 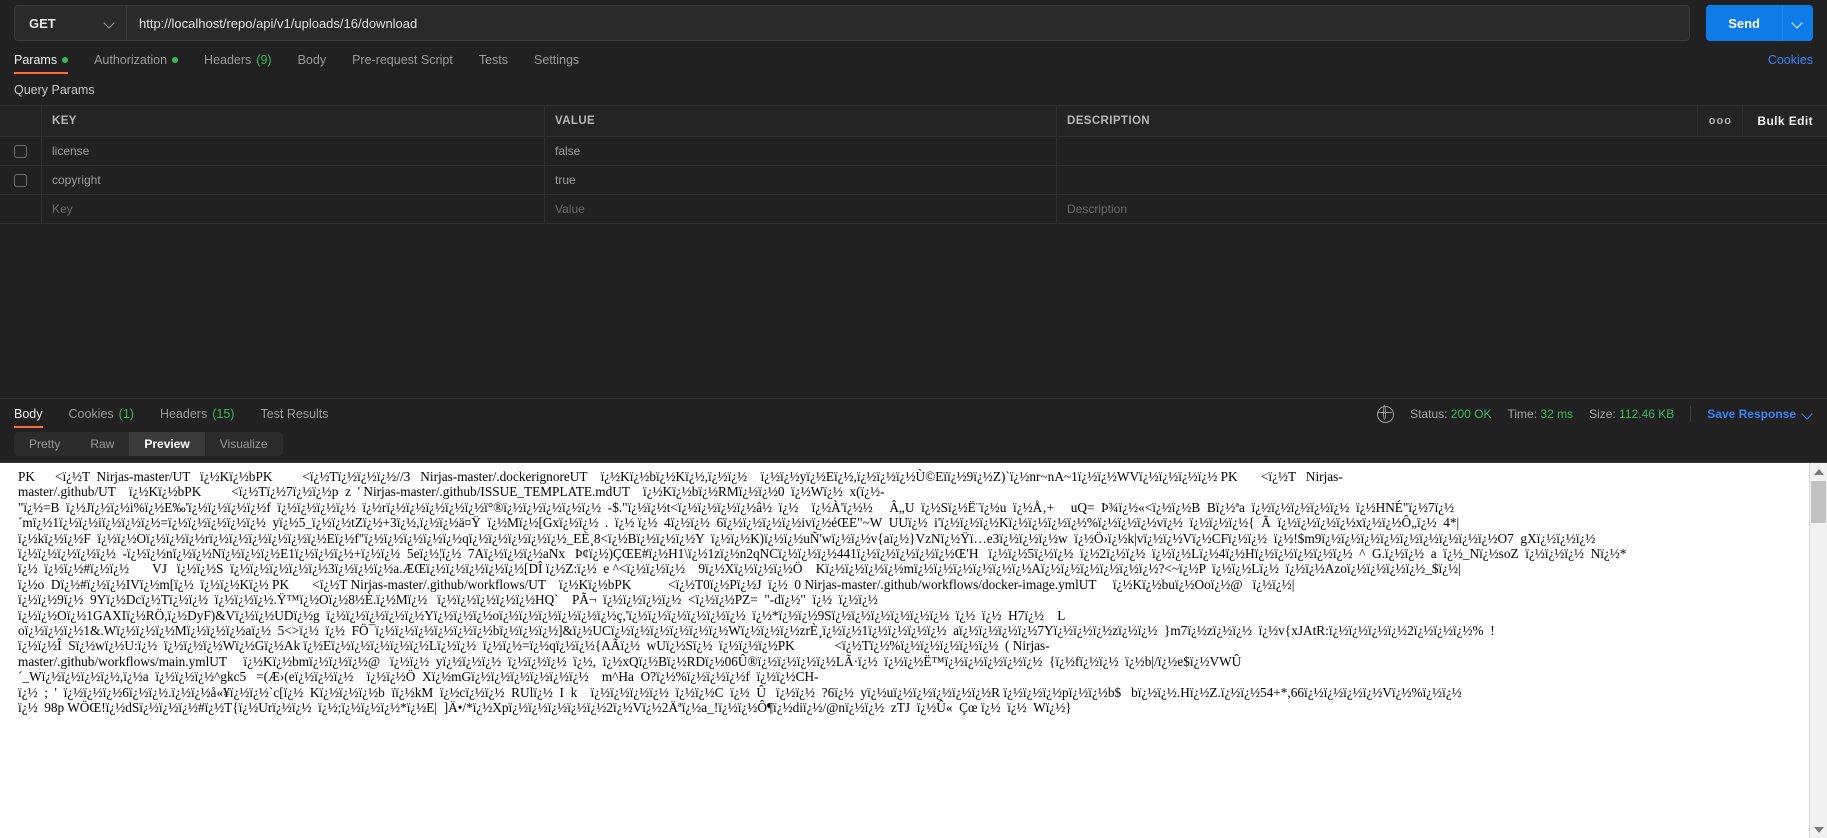 I want to click on view-mode-preview: Preview, so click(x=167, y=444).